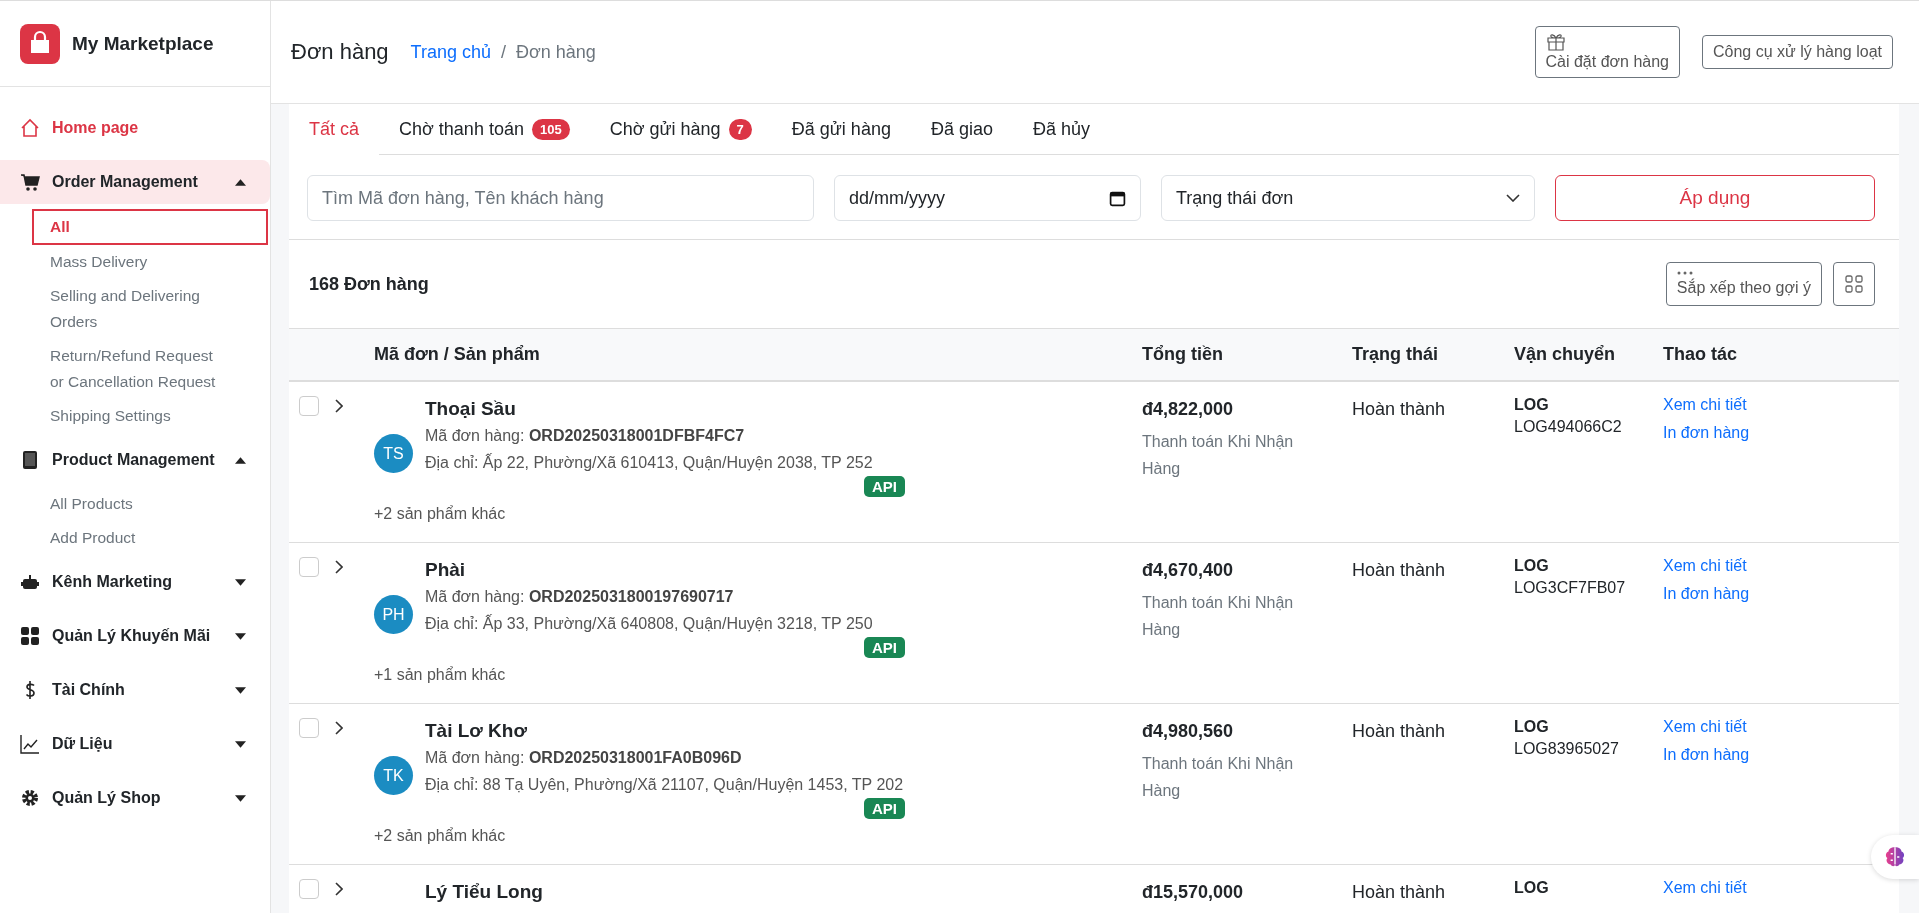 This screenshot has width=1919, height=913. I want to click on address-text: Địa chỉ: Ấp 33, Phường/Xã 640808, Quận/Huyện 3218, TP 250, so click(649, 623).